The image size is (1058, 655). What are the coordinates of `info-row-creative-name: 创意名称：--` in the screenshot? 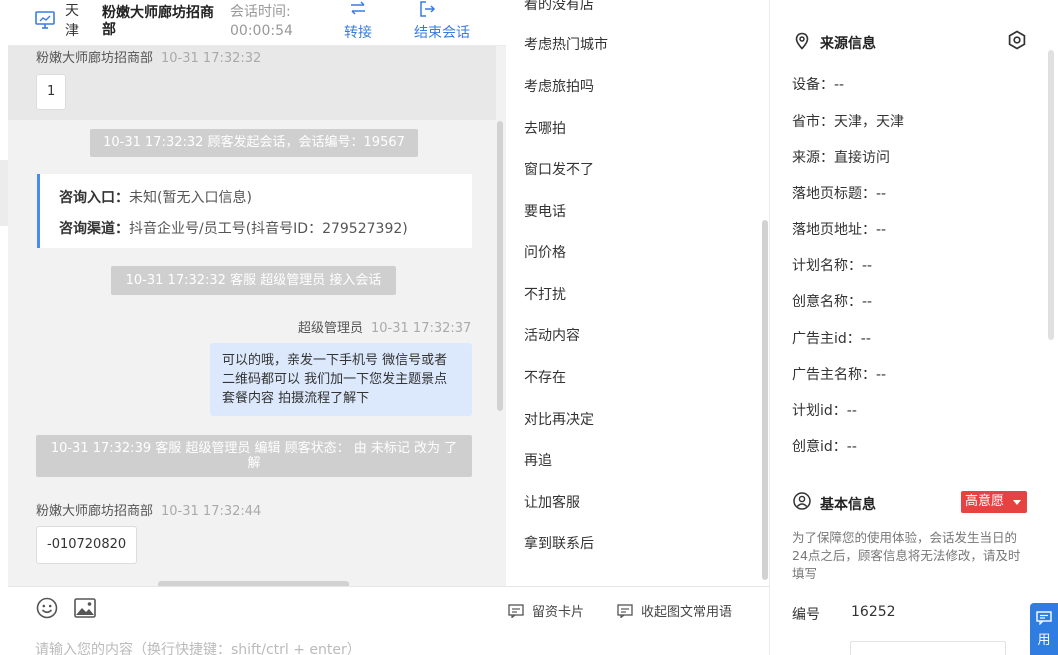 It's located at (832, 301).